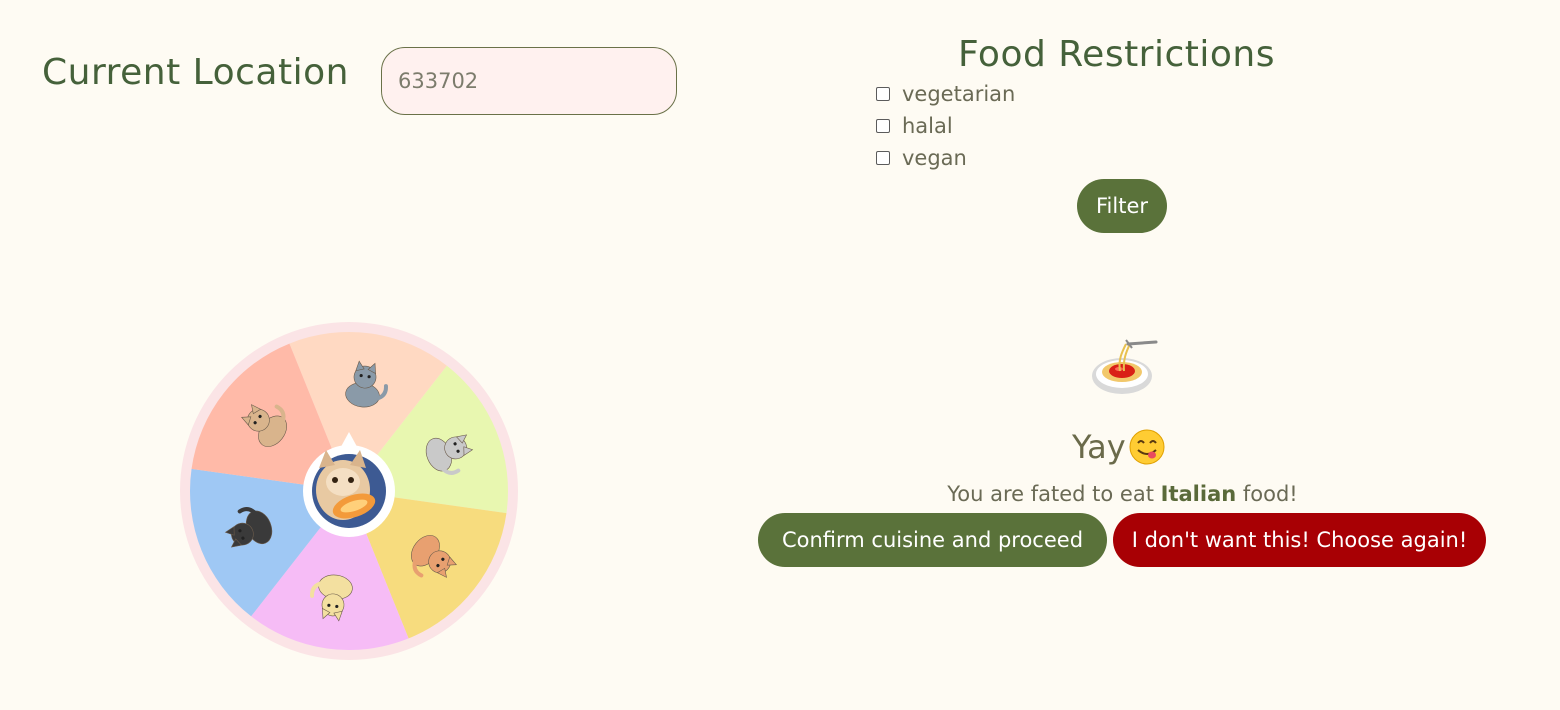 This screenshot has height=710, width=1560. What do you see at coordinates (883, 126) in the screenshot?
I see `halal-checkbox` at bounding box center [883, 126].